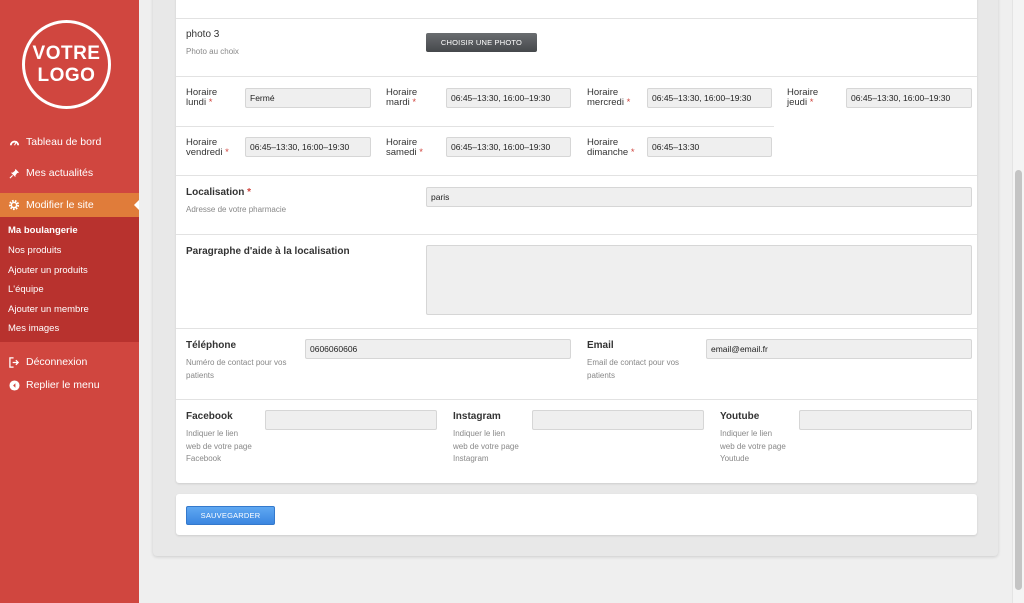 This screenshot has height=603, width=1024. Describe the element at coordinates (203, 34) in the screenshot. I see `photo3-label: photo 3` at that location.